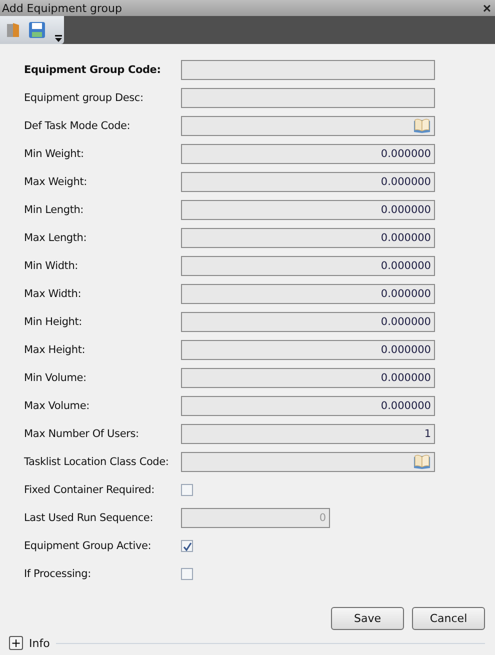 The image size is (495, 655). What do you see at coordinates (82, 434) in the screenshot?
I see `field-label: Max Number Of Users:` at bounding box center [82, 434].